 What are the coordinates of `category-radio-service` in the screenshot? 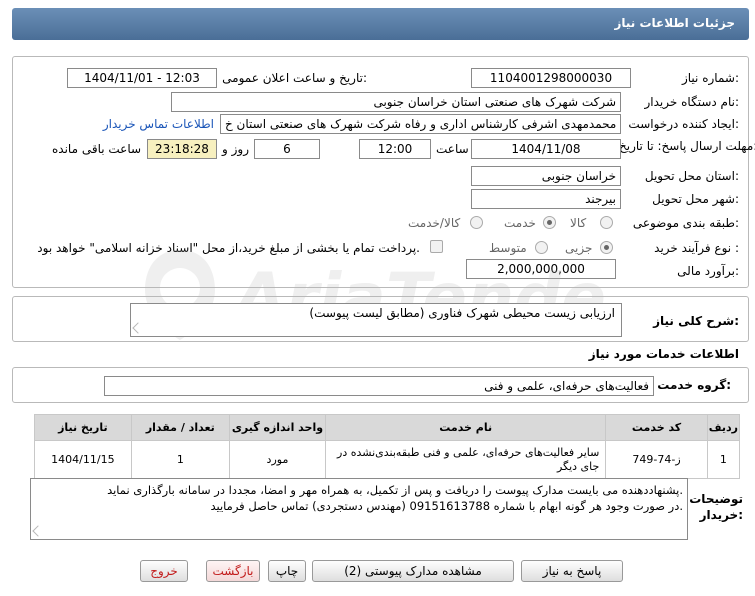 It's located at (549, 222).